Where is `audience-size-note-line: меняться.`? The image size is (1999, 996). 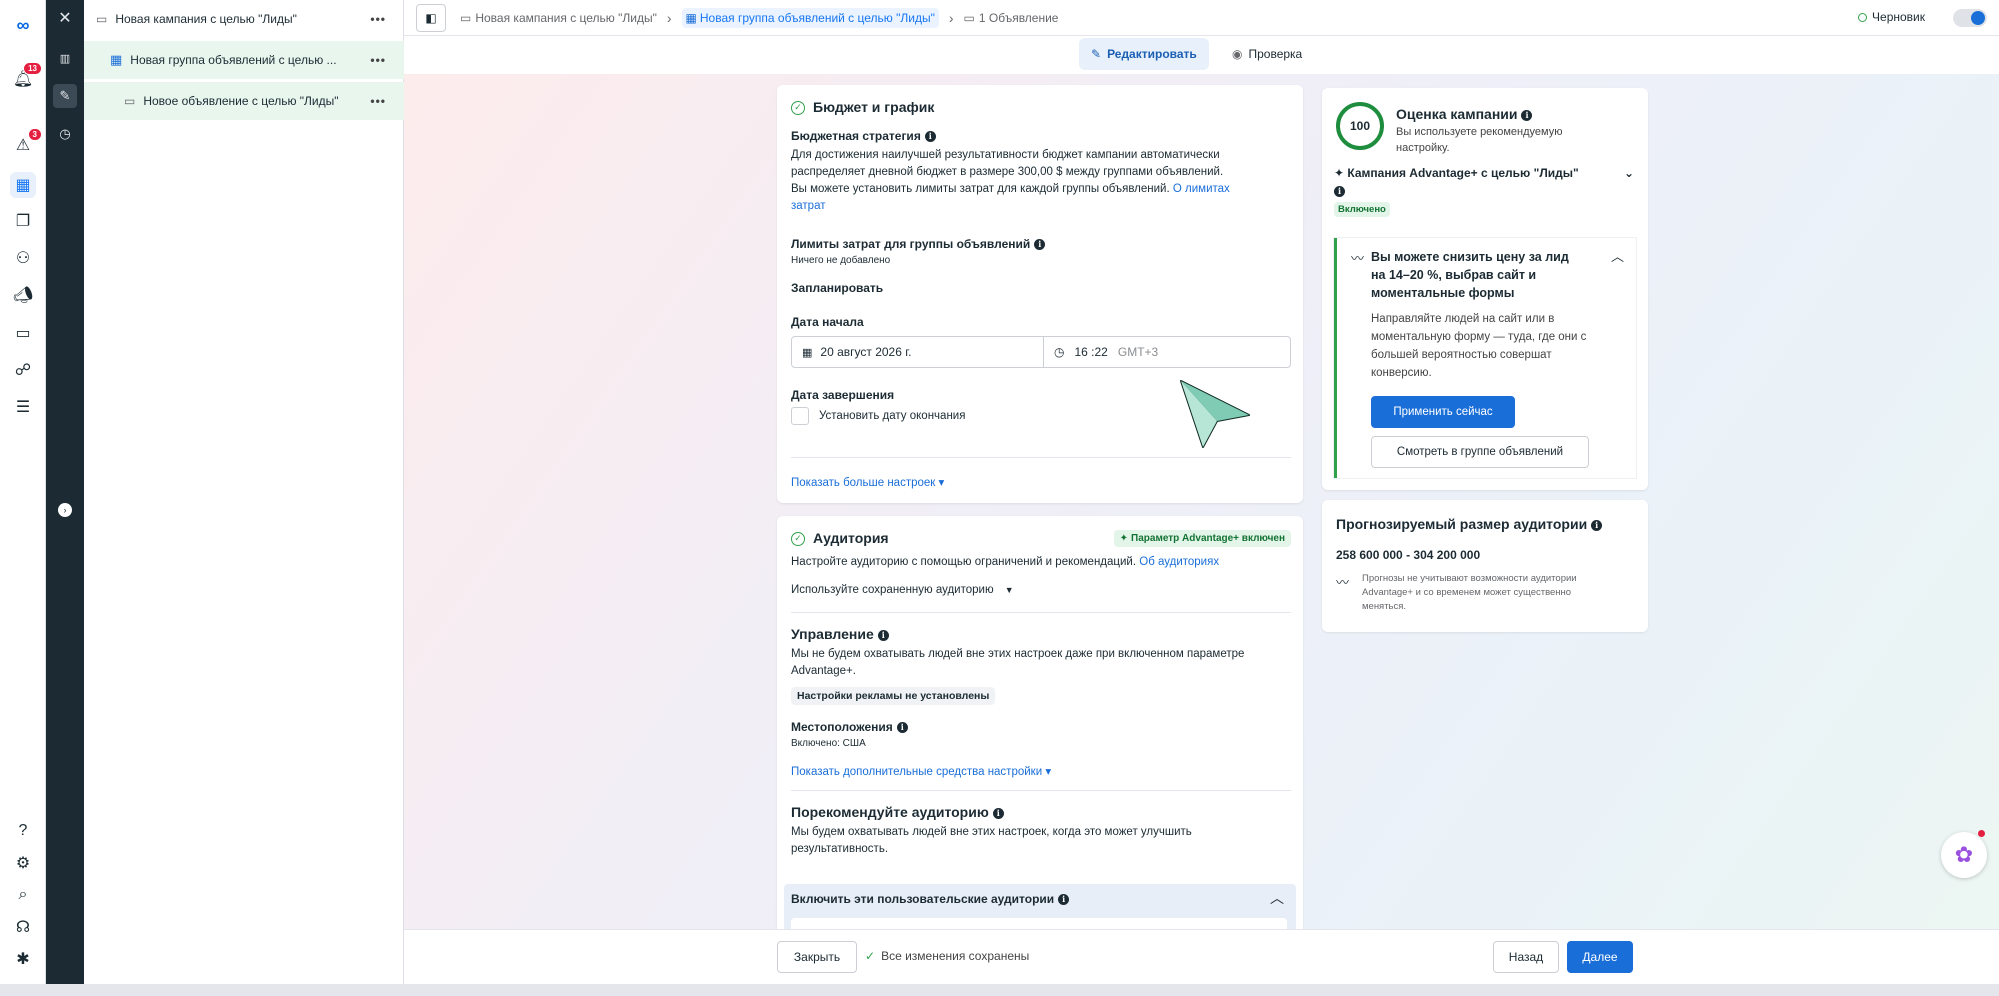
audience-size-note-line: меняться. is located at coordinates (1384, 606).